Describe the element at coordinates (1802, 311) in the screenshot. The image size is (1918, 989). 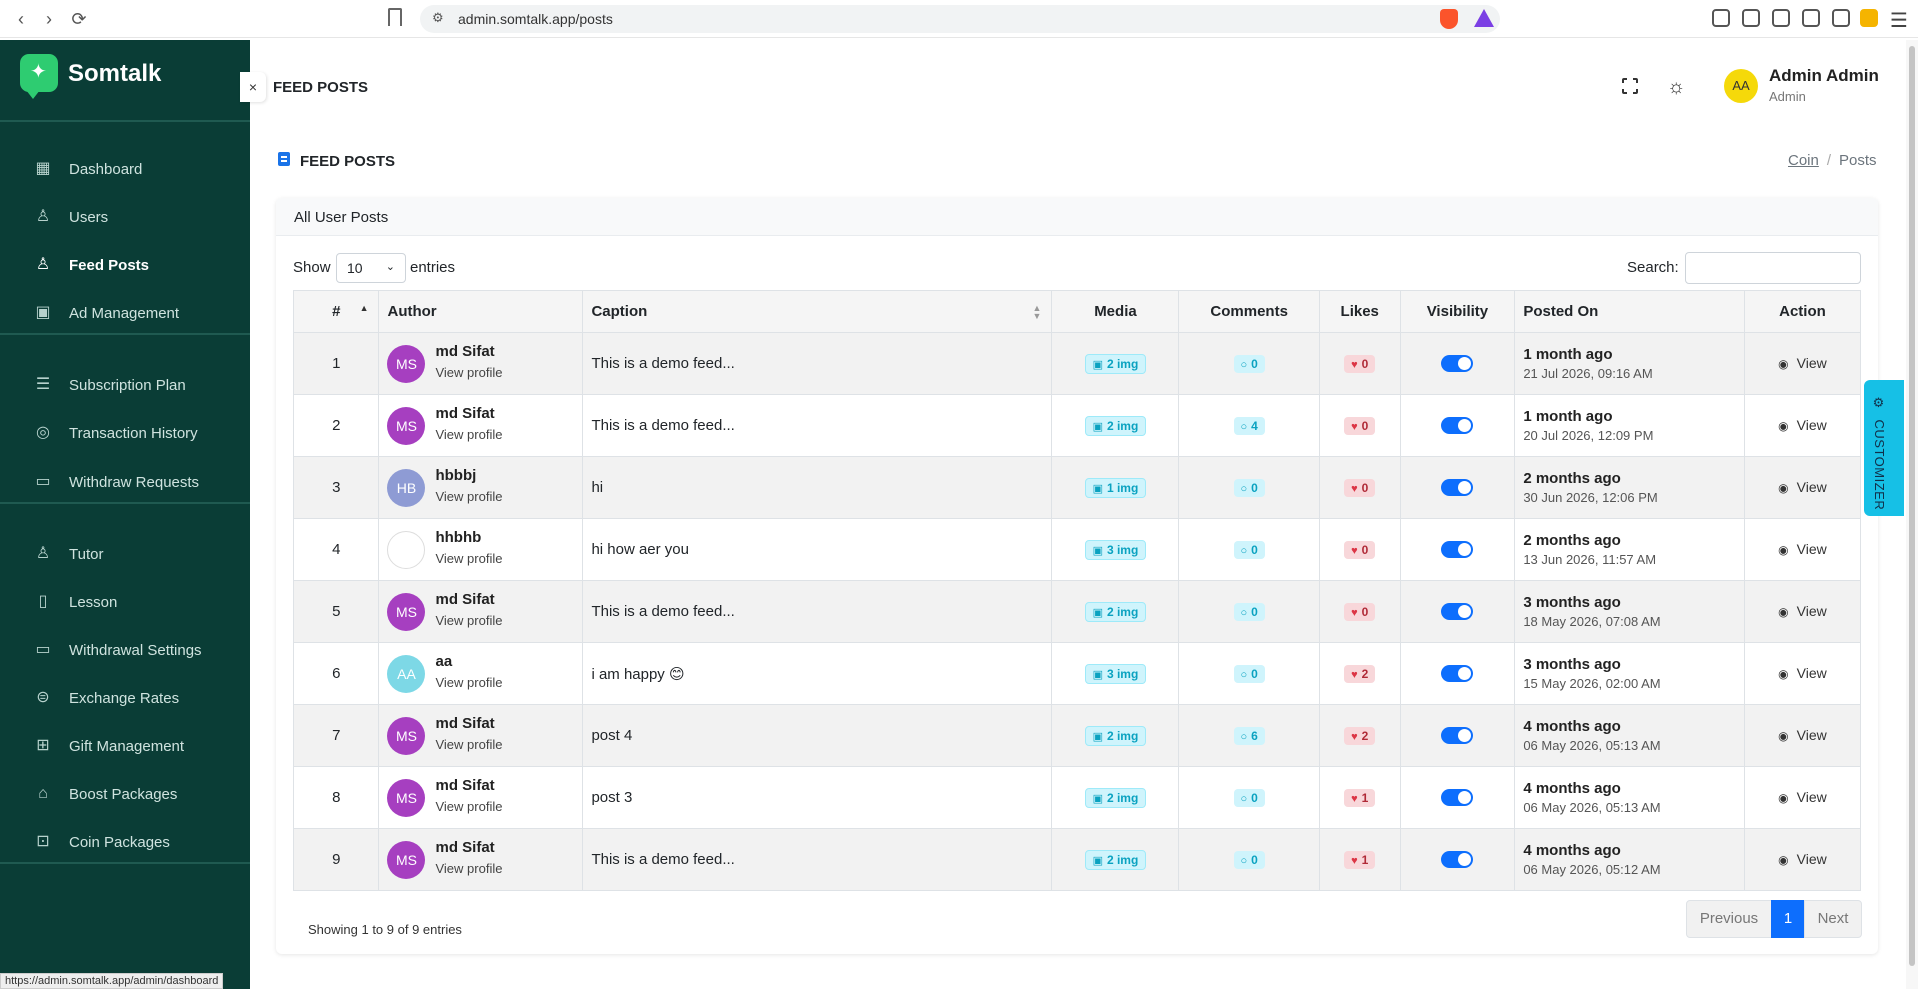
I see `column-header-action: Action` at that location.